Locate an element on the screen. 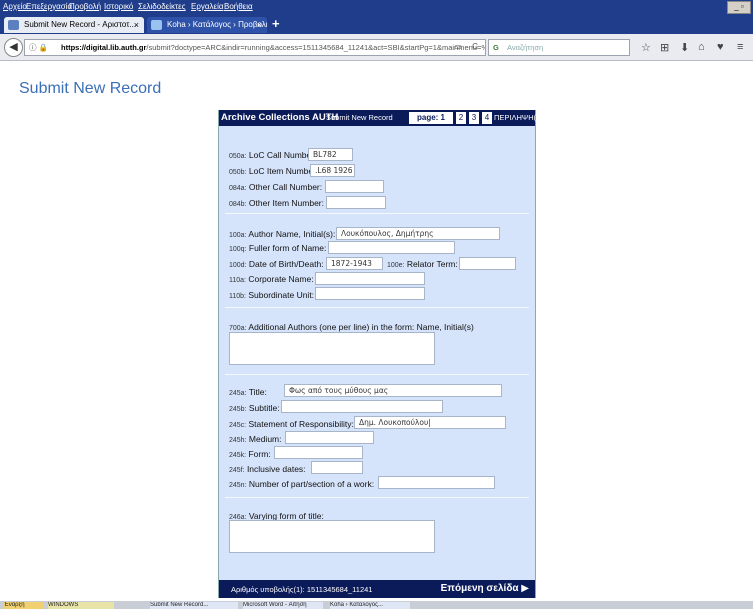 The image size is (753, 609). bookmarks-library-icon: ⊞ is located at coordinates (664, 47).